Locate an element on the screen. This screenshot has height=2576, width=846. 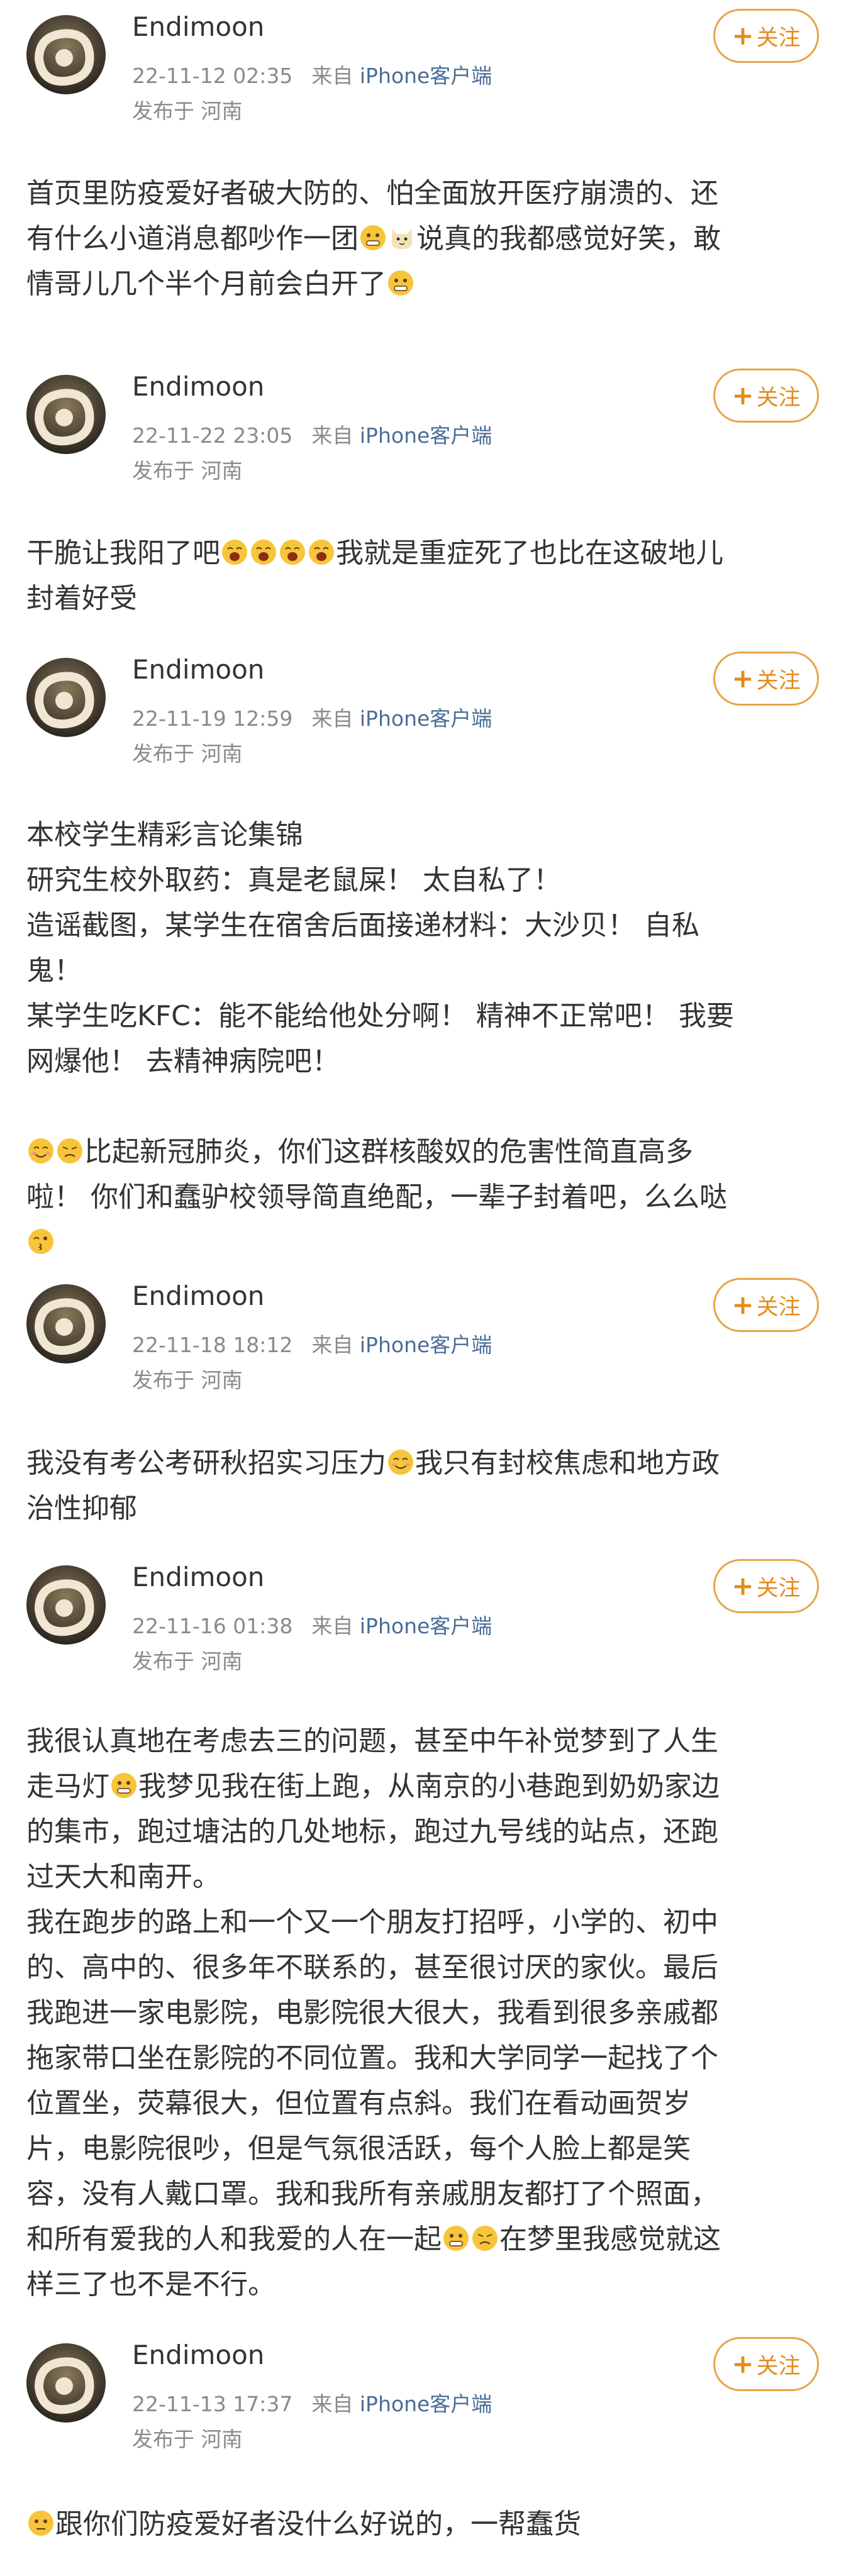
text-line: 我很认真地在考虑去三的问题，甚至中午补觉梦到了人生 is located at coordinates (372, 1741).